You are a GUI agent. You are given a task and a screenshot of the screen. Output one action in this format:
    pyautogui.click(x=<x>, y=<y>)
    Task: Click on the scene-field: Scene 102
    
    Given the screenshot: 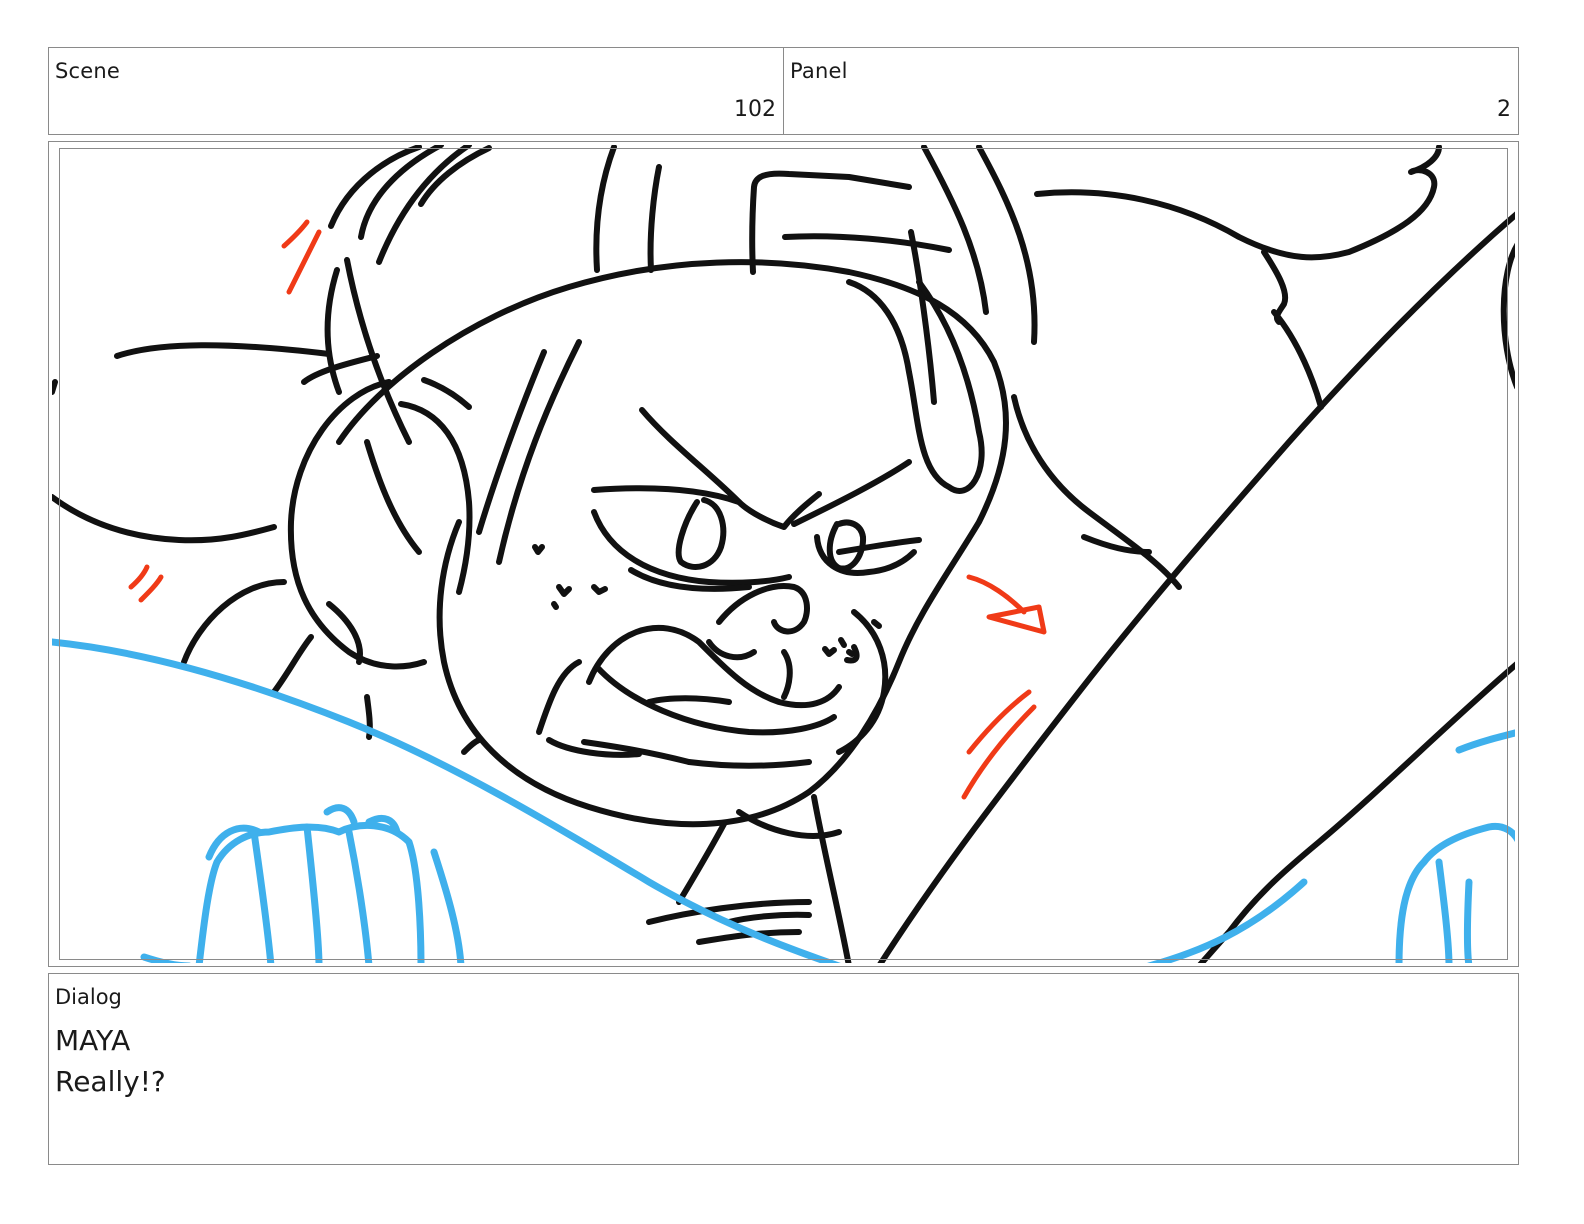 What is the action you would take?
    pyautogui.click(x=416, y=91)
    